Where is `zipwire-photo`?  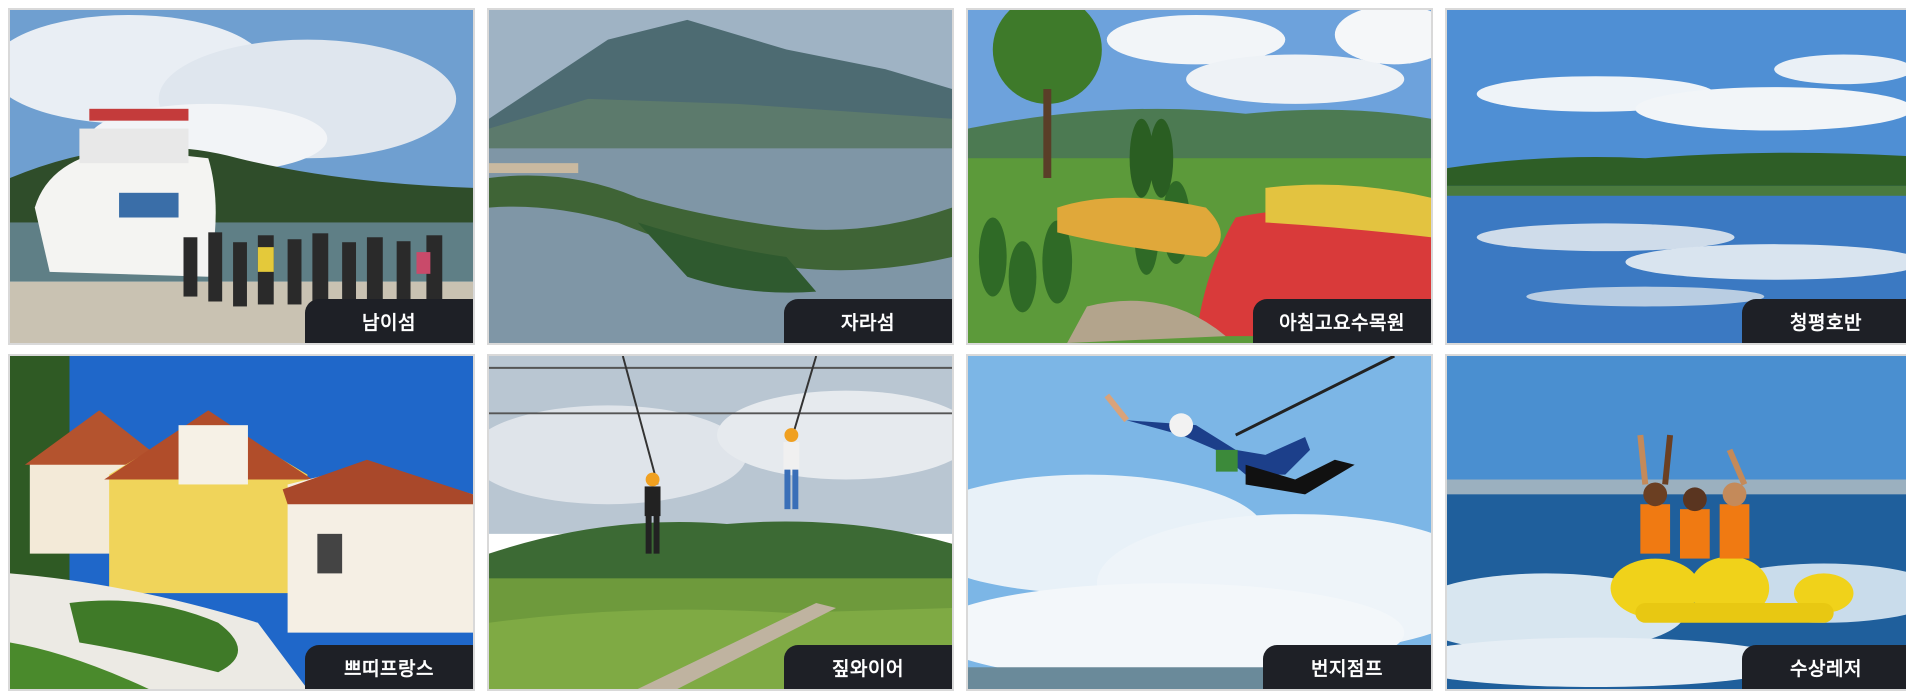
zipwire-photo is located at coordinates (720, 522).